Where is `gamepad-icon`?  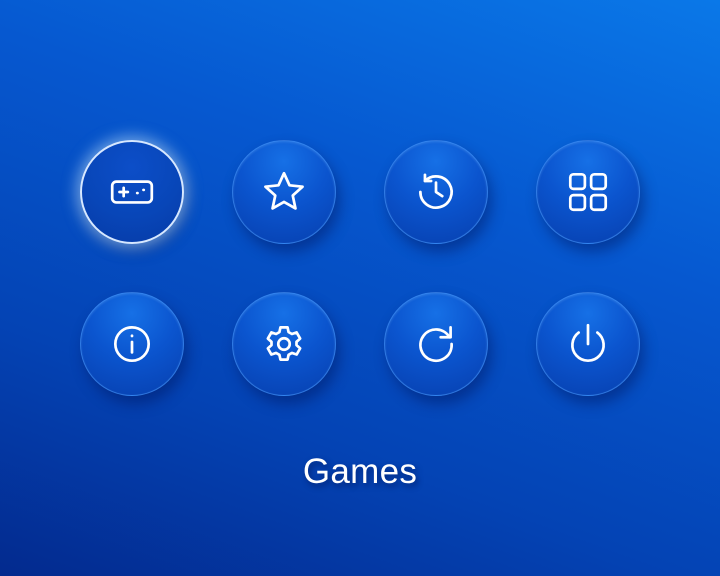
gamepad-icon is located at coordinates (132, 192).